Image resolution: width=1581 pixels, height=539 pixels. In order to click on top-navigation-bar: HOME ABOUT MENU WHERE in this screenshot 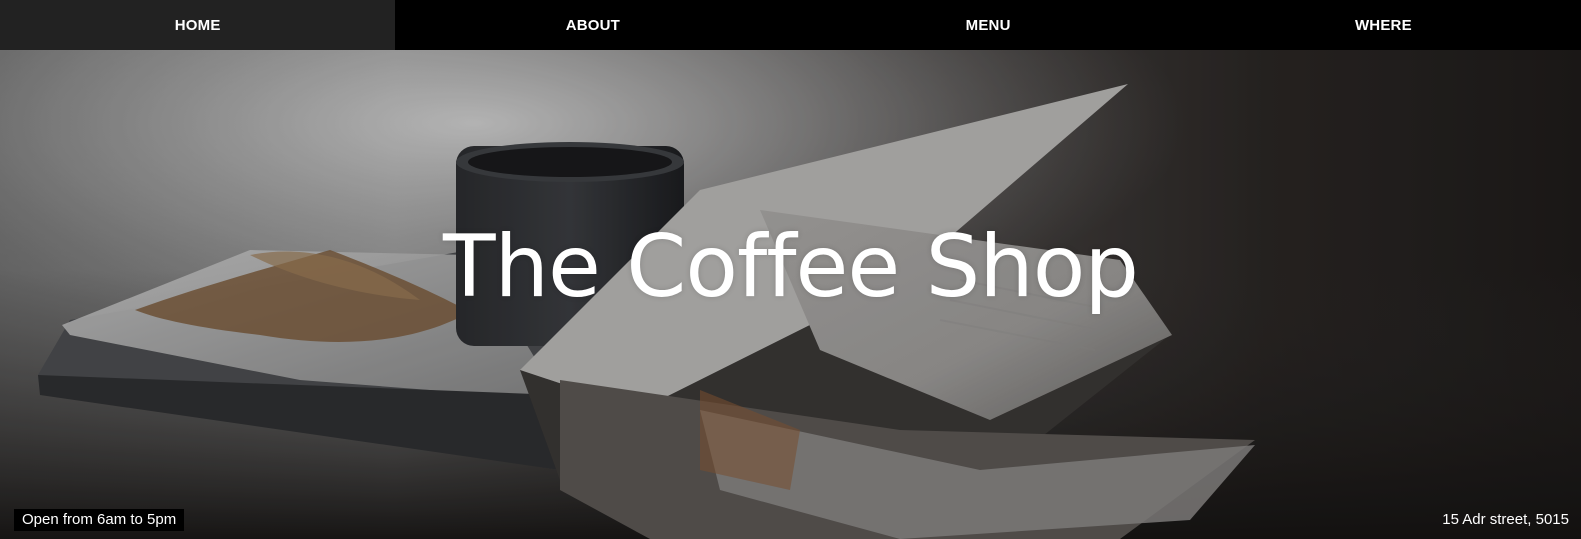, I will do `click(790, 25)`.